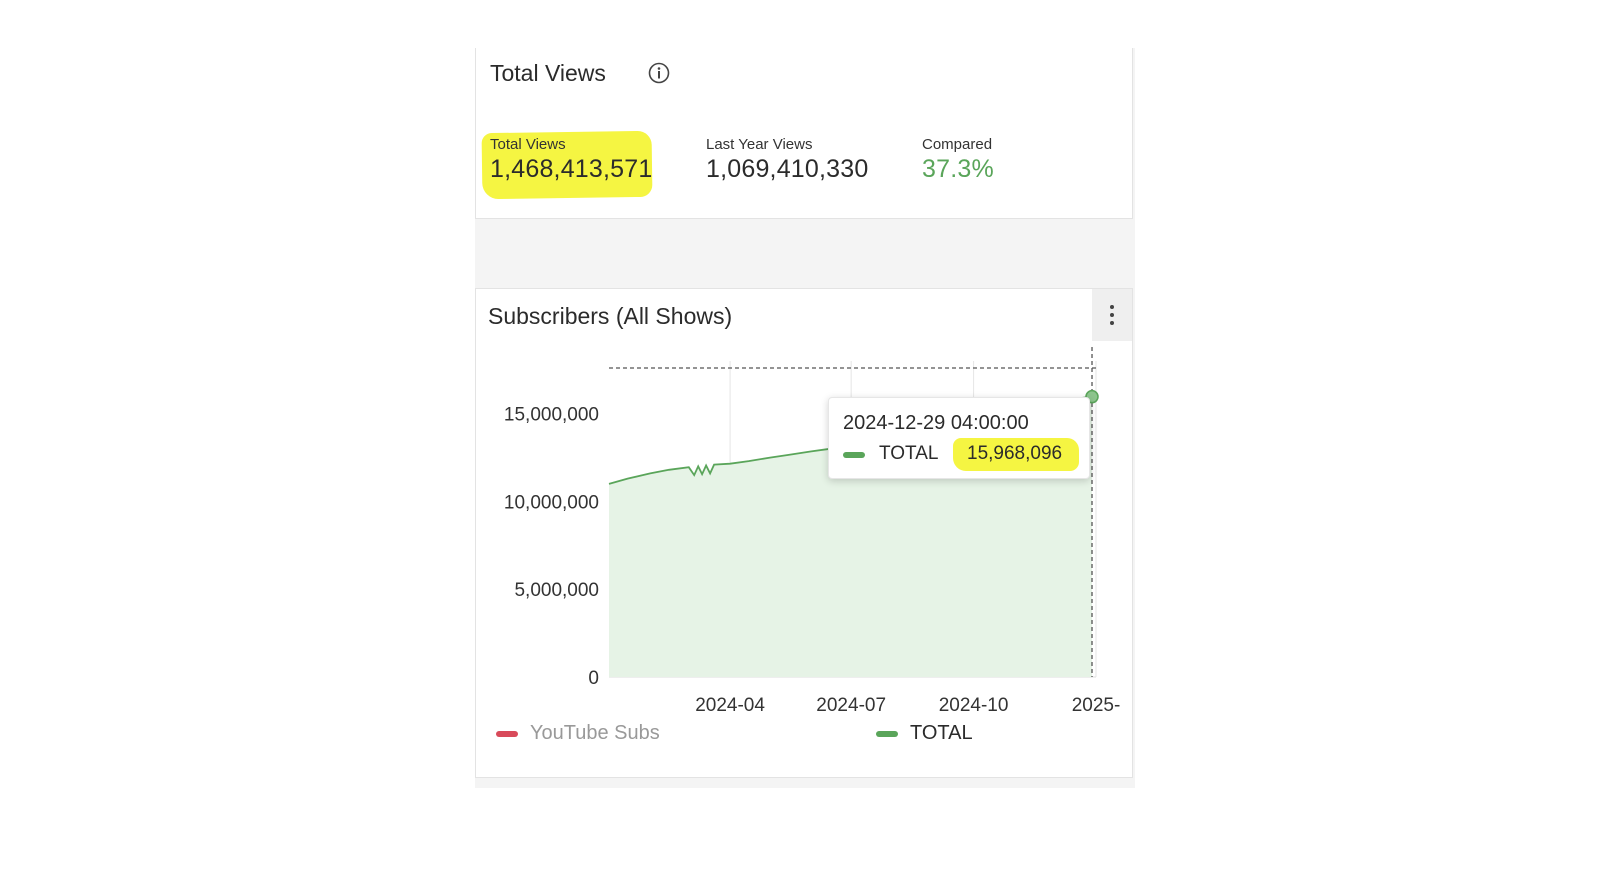  I want to click on legend-item-youtube-subs: YouTube Subs, so click(578, 733).